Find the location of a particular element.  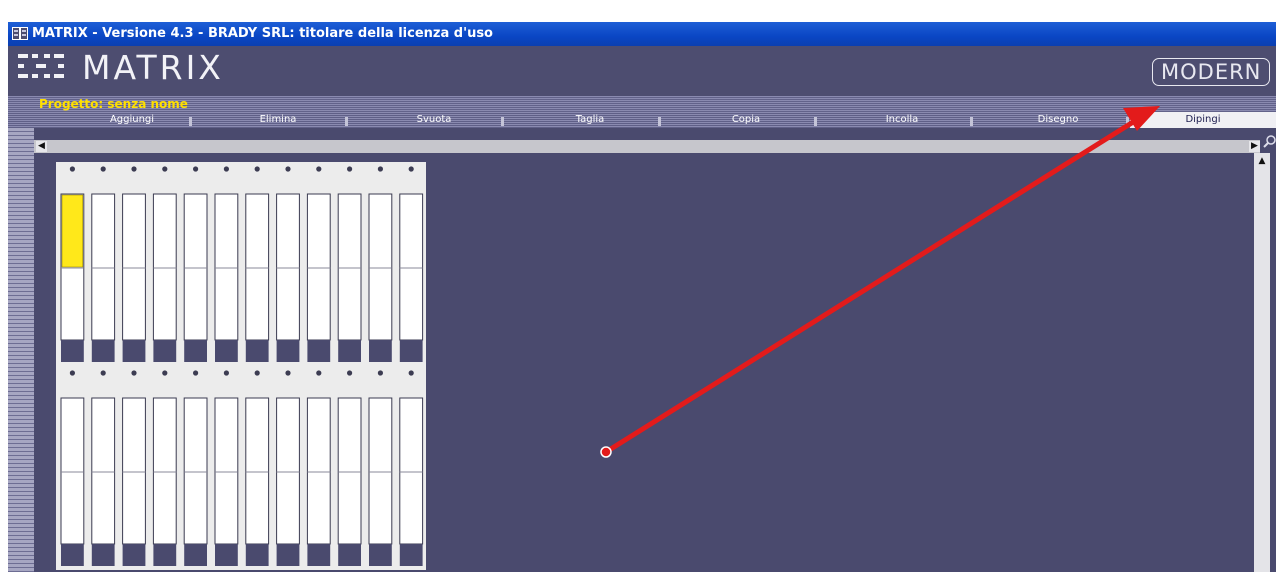

vertical-scrollbar: ▲ is located at coordinates (1262, 362).